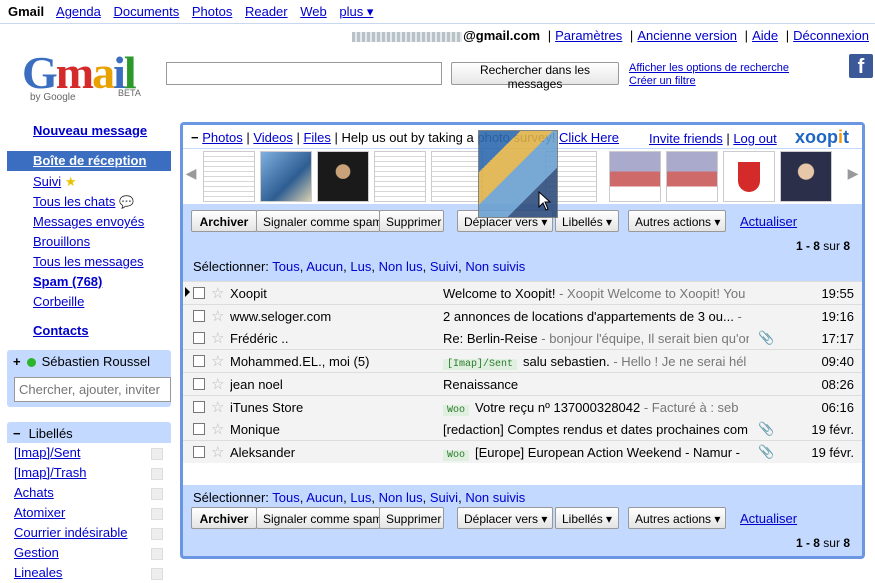 The width and height of the screenshot is (875, 583). I want to click on xoopit-logout-link: Log out, so click(754, 138).